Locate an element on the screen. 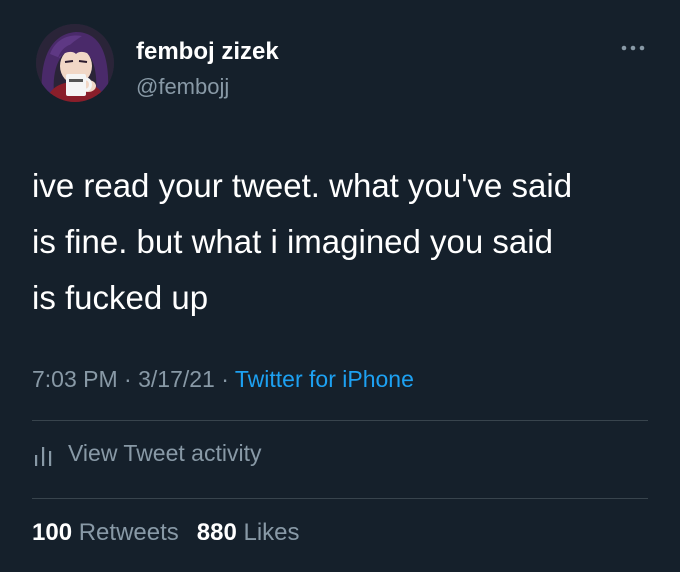 The height and width of the screenshot is (572, 680). tweet-source-link: Twitter for iPhone is located at coordinates (324, 379).